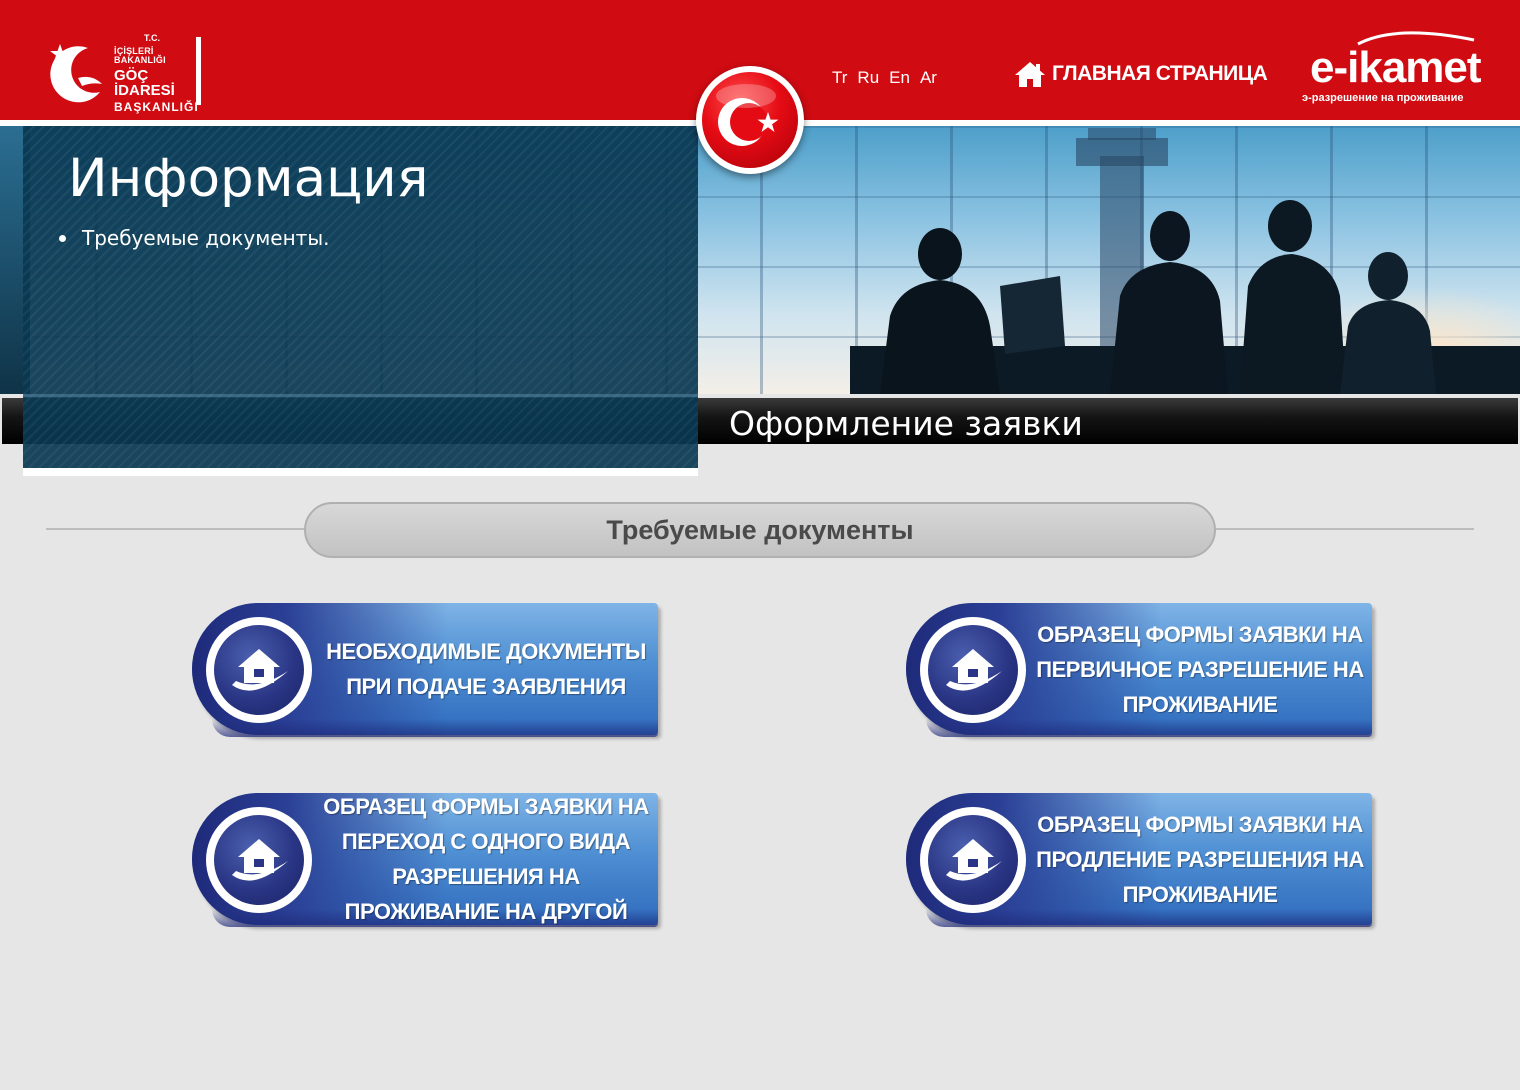  I want to click on section-heading: Требуемые документы, so click(760, 530).